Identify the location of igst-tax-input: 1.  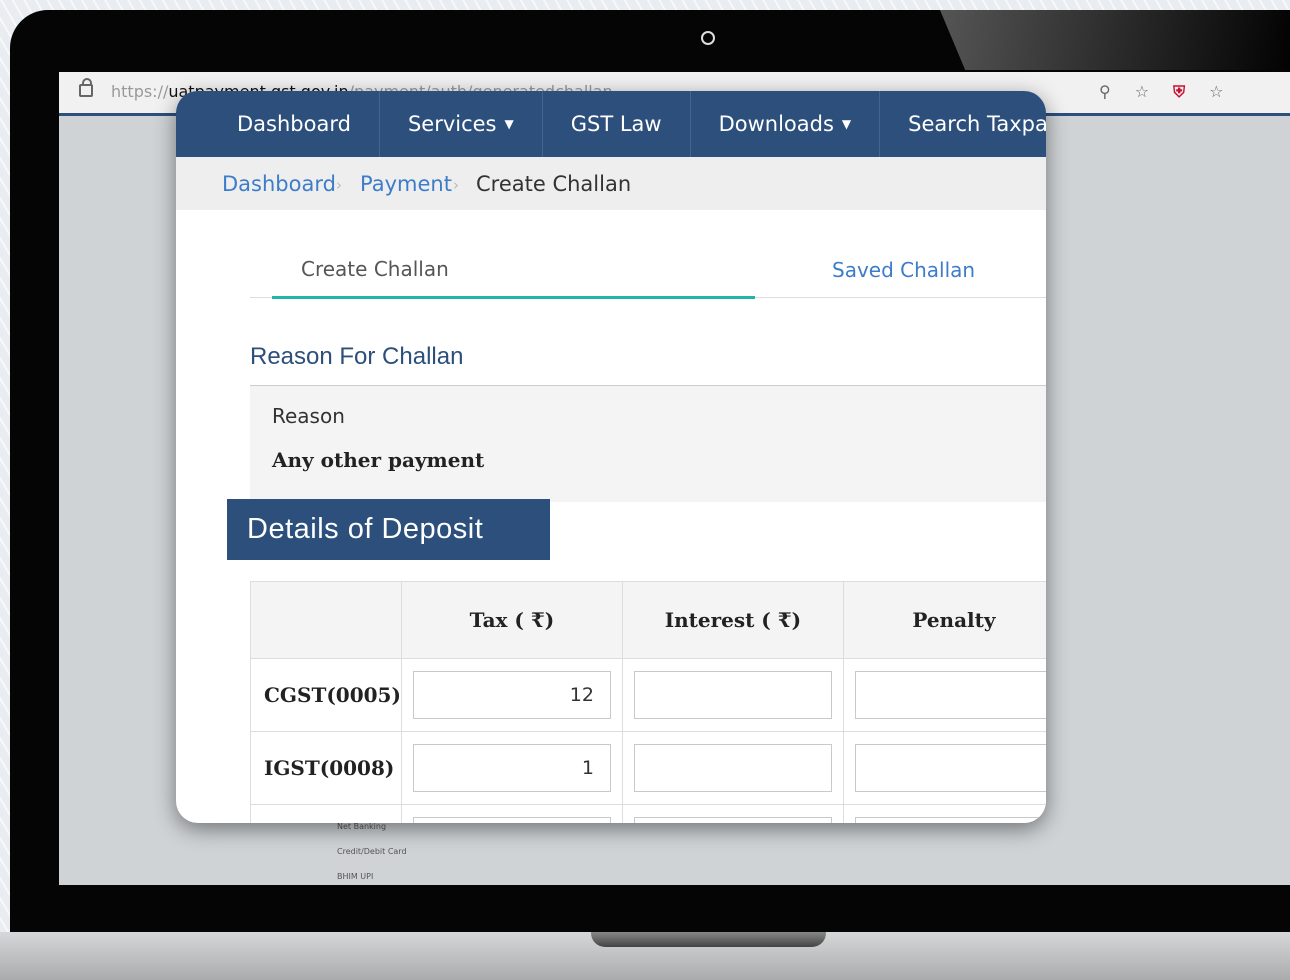
(511, 768).